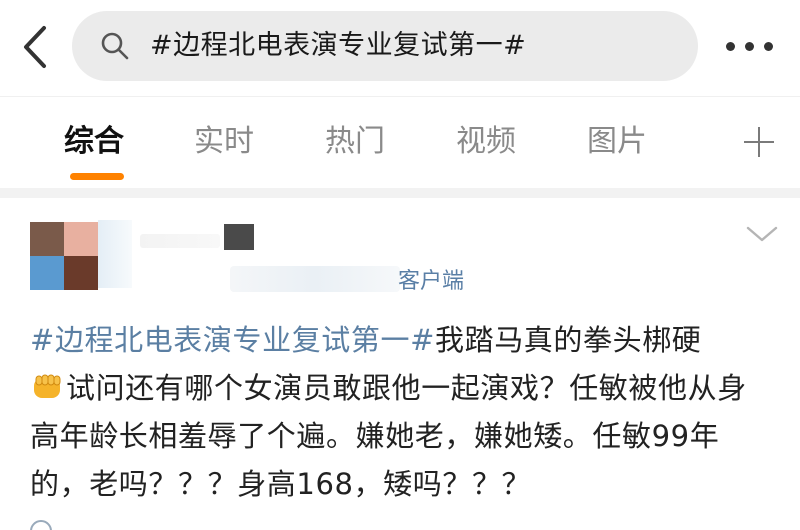 Image resolution: width=800 pixels, height=530 pixels. I want to click on post-text-part: 我踏马真的拳头梆硬, so click(568, 340).